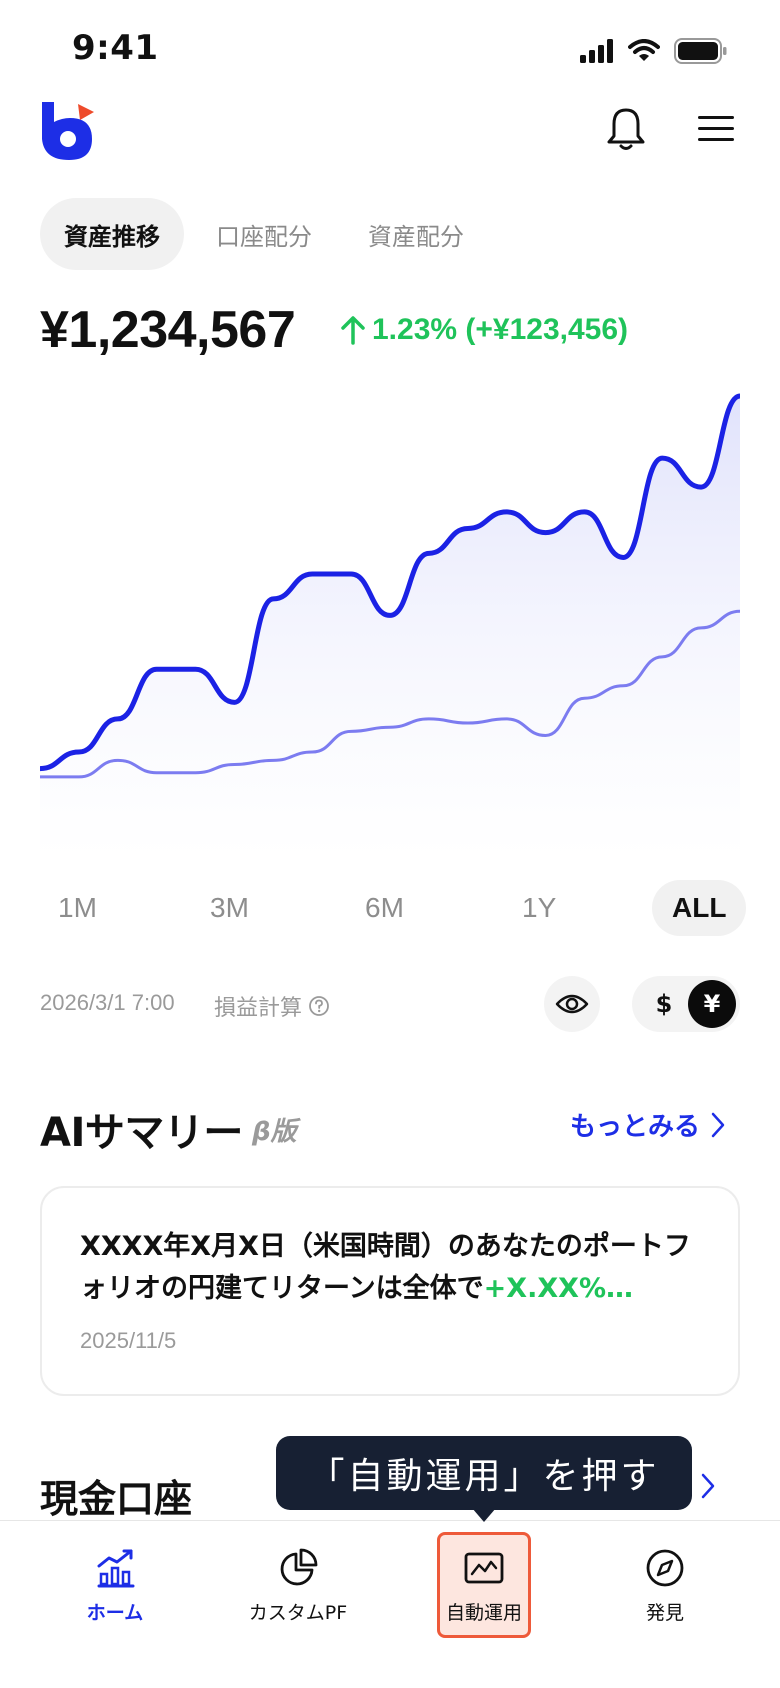  I want to click on wifi-icon, so click(644, 50).